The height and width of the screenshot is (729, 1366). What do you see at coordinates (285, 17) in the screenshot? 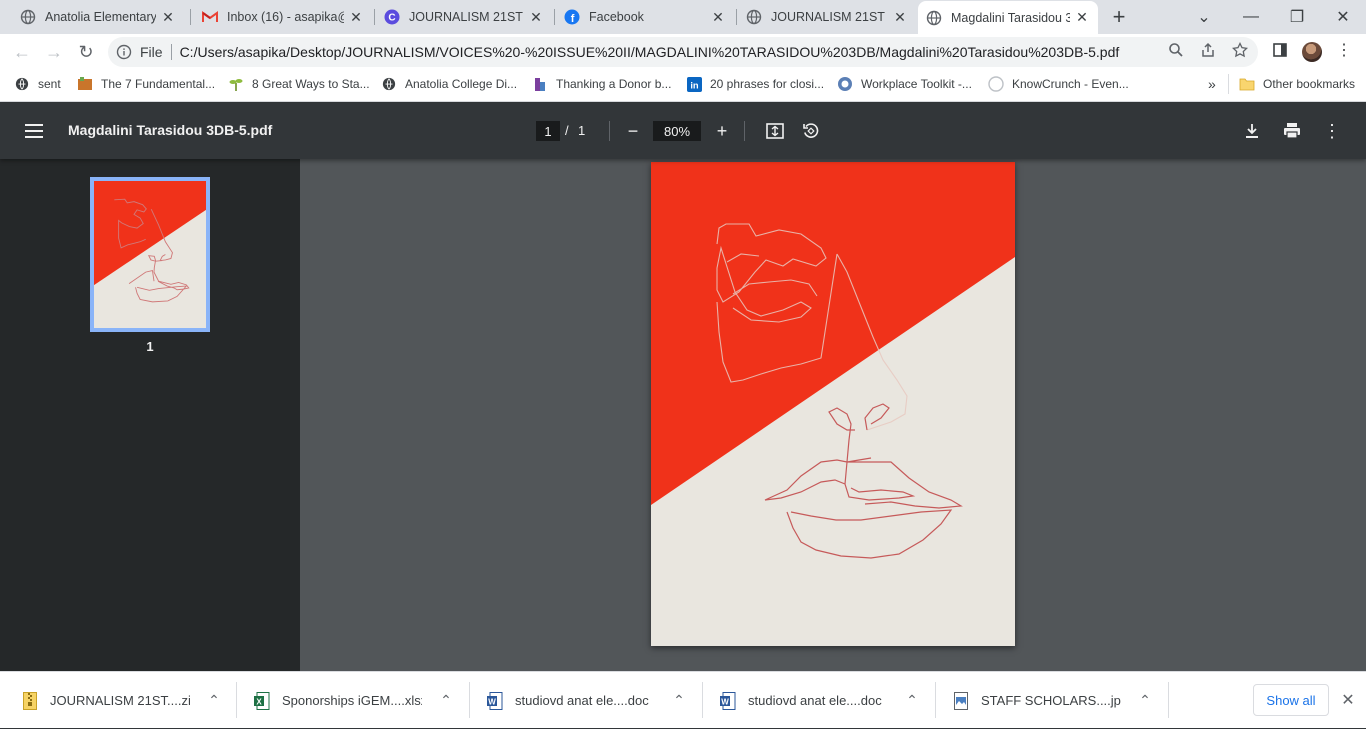
I see `tab-title: Inbox (16) - asapika@` at bounding box center [285, 17].